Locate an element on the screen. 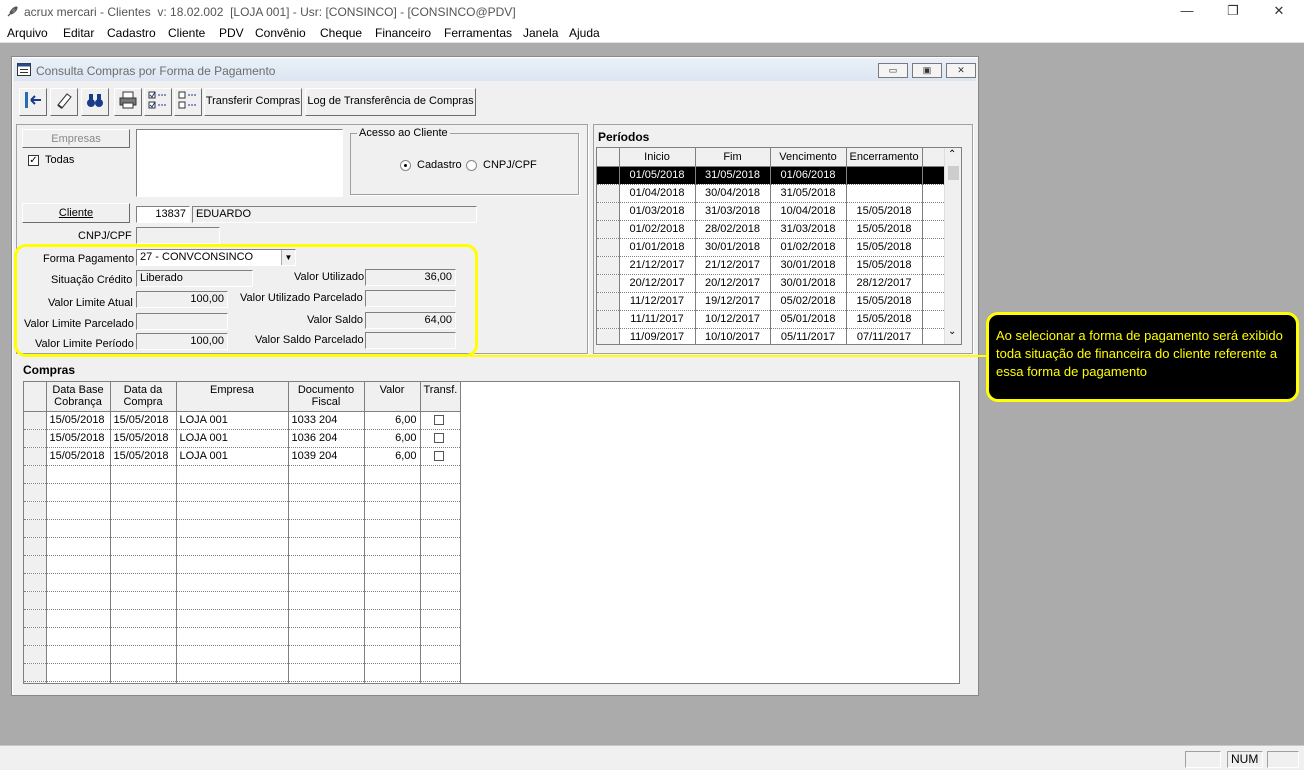 The width and height of the screenshot is (1304, 770). close-button: ✕ is located at coordinates (1279, 11).